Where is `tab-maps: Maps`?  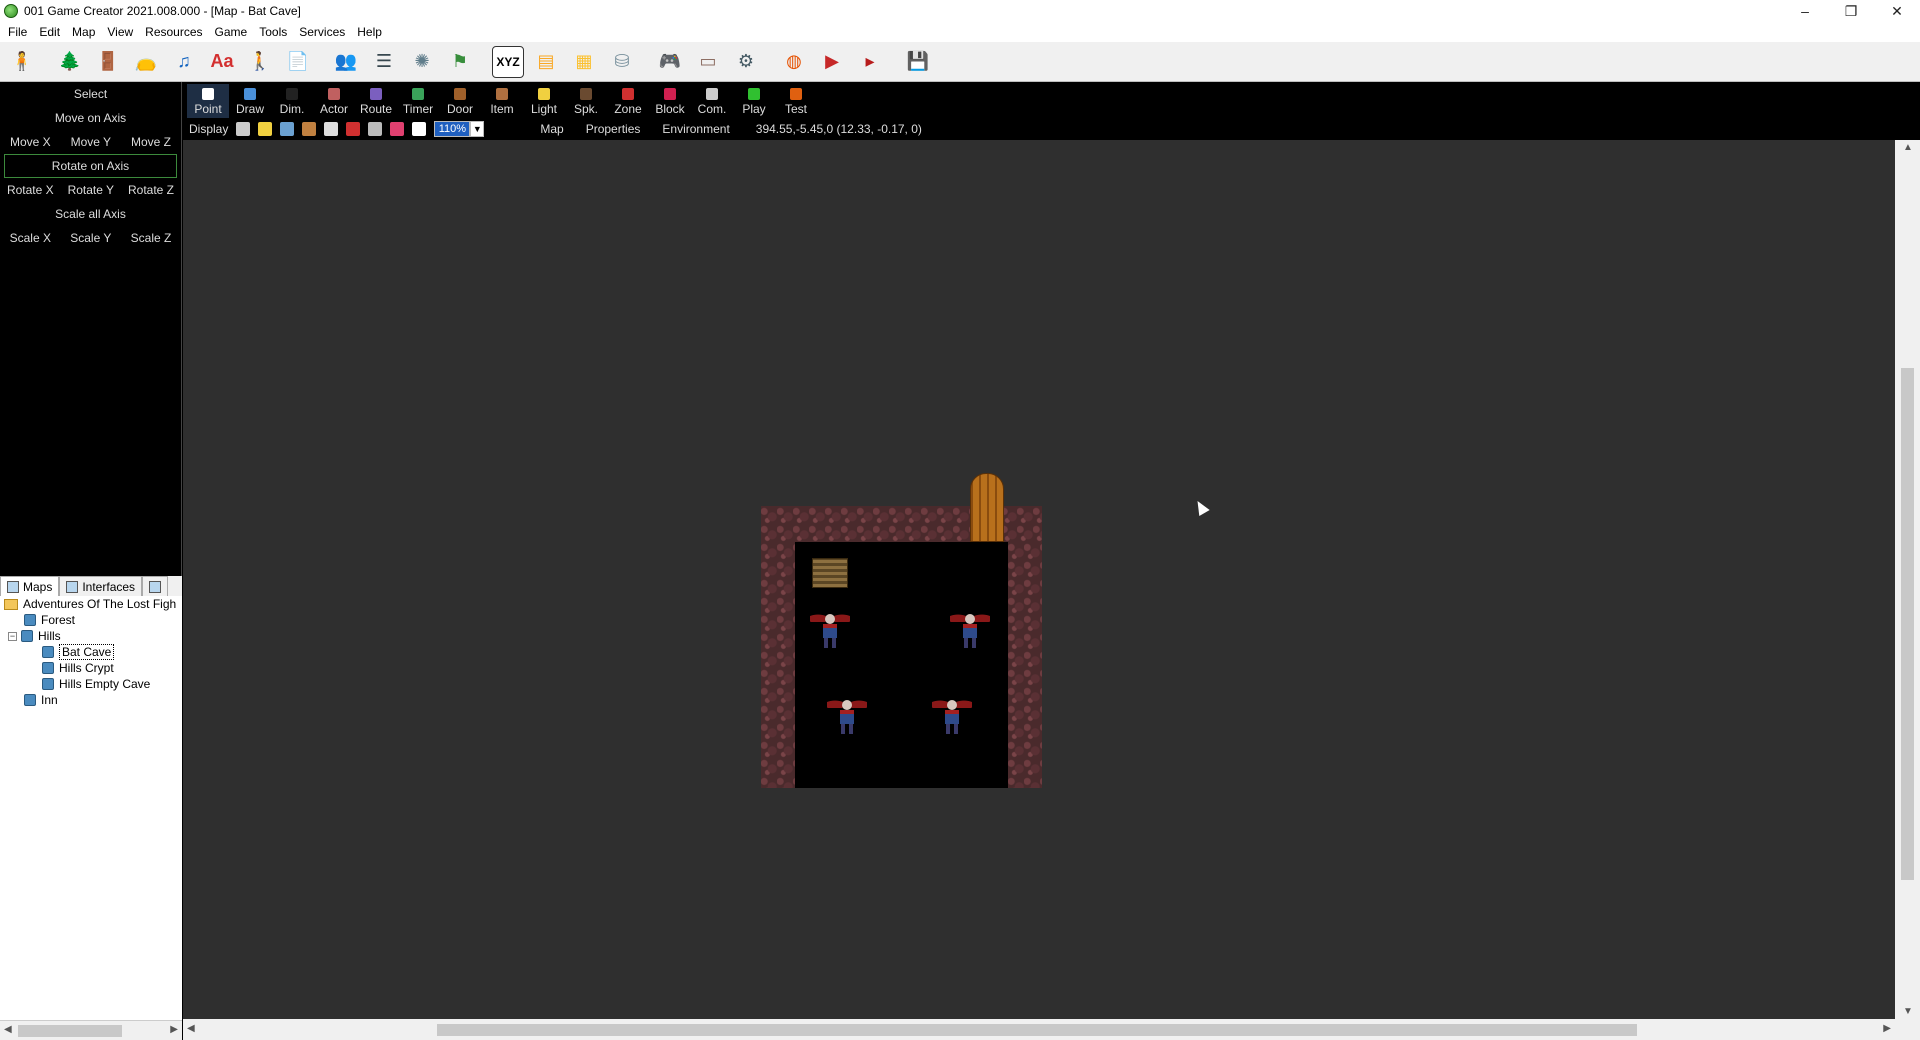
tab-maps: Maps is located at coordinates (30, 586).